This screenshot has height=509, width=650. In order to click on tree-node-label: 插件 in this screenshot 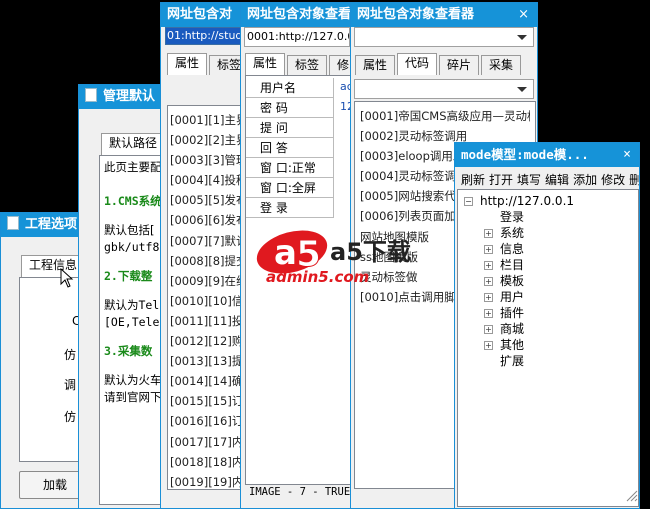, I will do `click(512, 313)`.